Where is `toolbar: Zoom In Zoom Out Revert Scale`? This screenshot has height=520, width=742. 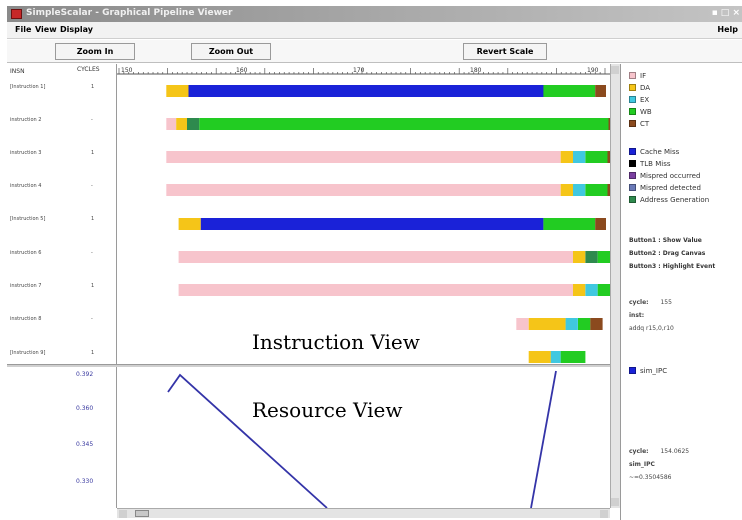 toolbar: Zoom In Zoom Out Revert Scale is located at coordinates (374, 51).